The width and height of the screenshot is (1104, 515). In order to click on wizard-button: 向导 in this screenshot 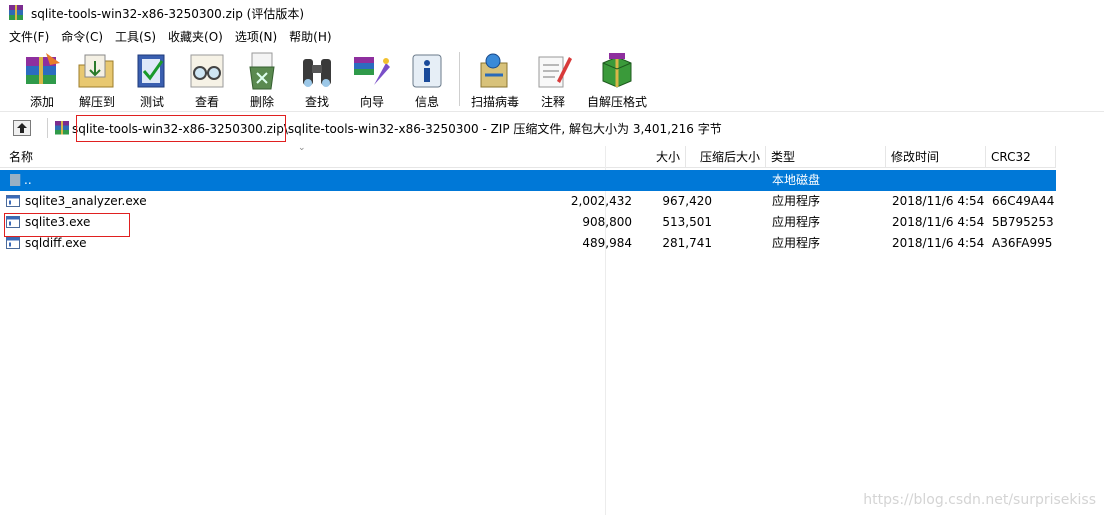, I will do `click(372, 79)`.